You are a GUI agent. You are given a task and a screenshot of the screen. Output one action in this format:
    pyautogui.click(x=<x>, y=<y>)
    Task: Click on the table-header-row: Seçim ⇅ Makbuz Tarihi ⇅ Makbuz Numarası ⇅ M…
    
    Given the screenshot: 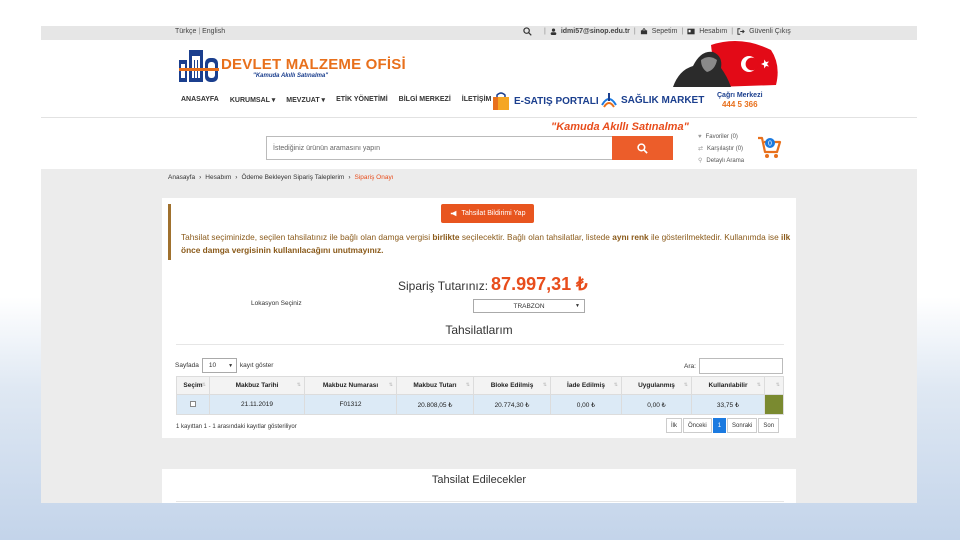 What is the action you would take?
    pyautogui.click(x=480, y=385)
    